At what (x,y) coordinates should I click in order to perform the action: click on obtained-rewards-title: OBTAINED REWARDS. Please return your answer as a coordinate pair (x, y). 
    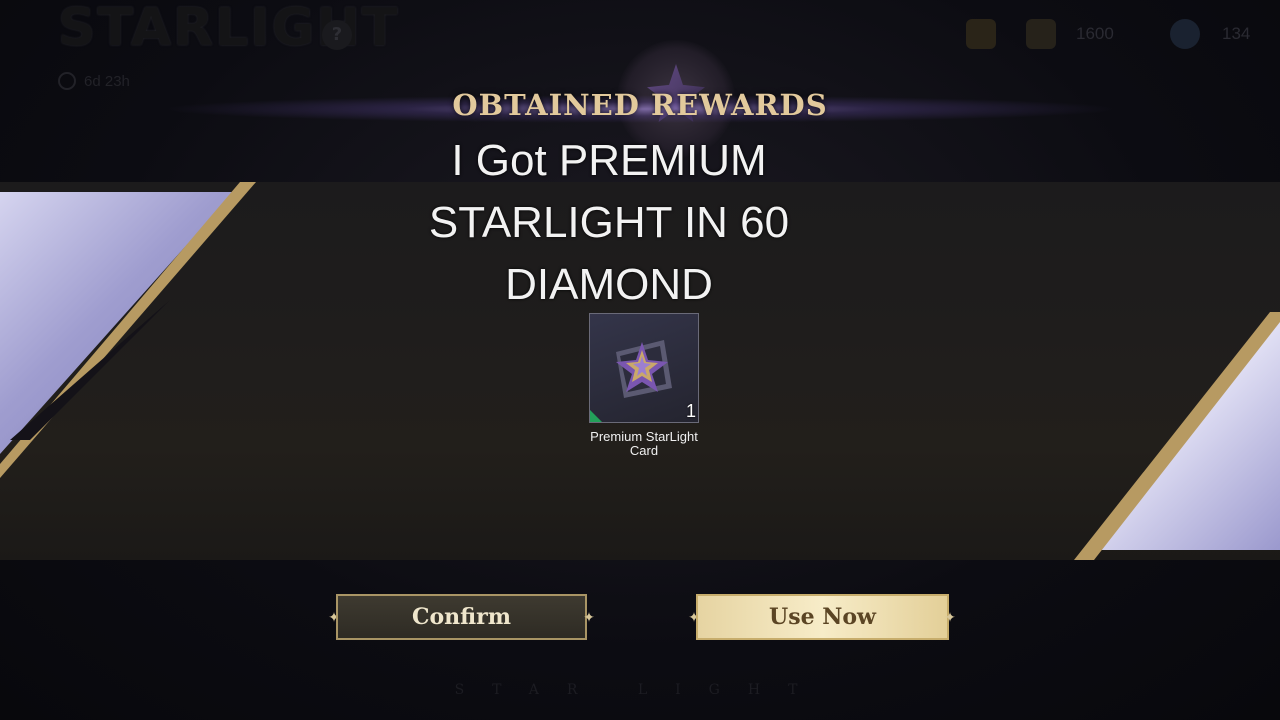
    Looking at the image, I should click on (640, 105).